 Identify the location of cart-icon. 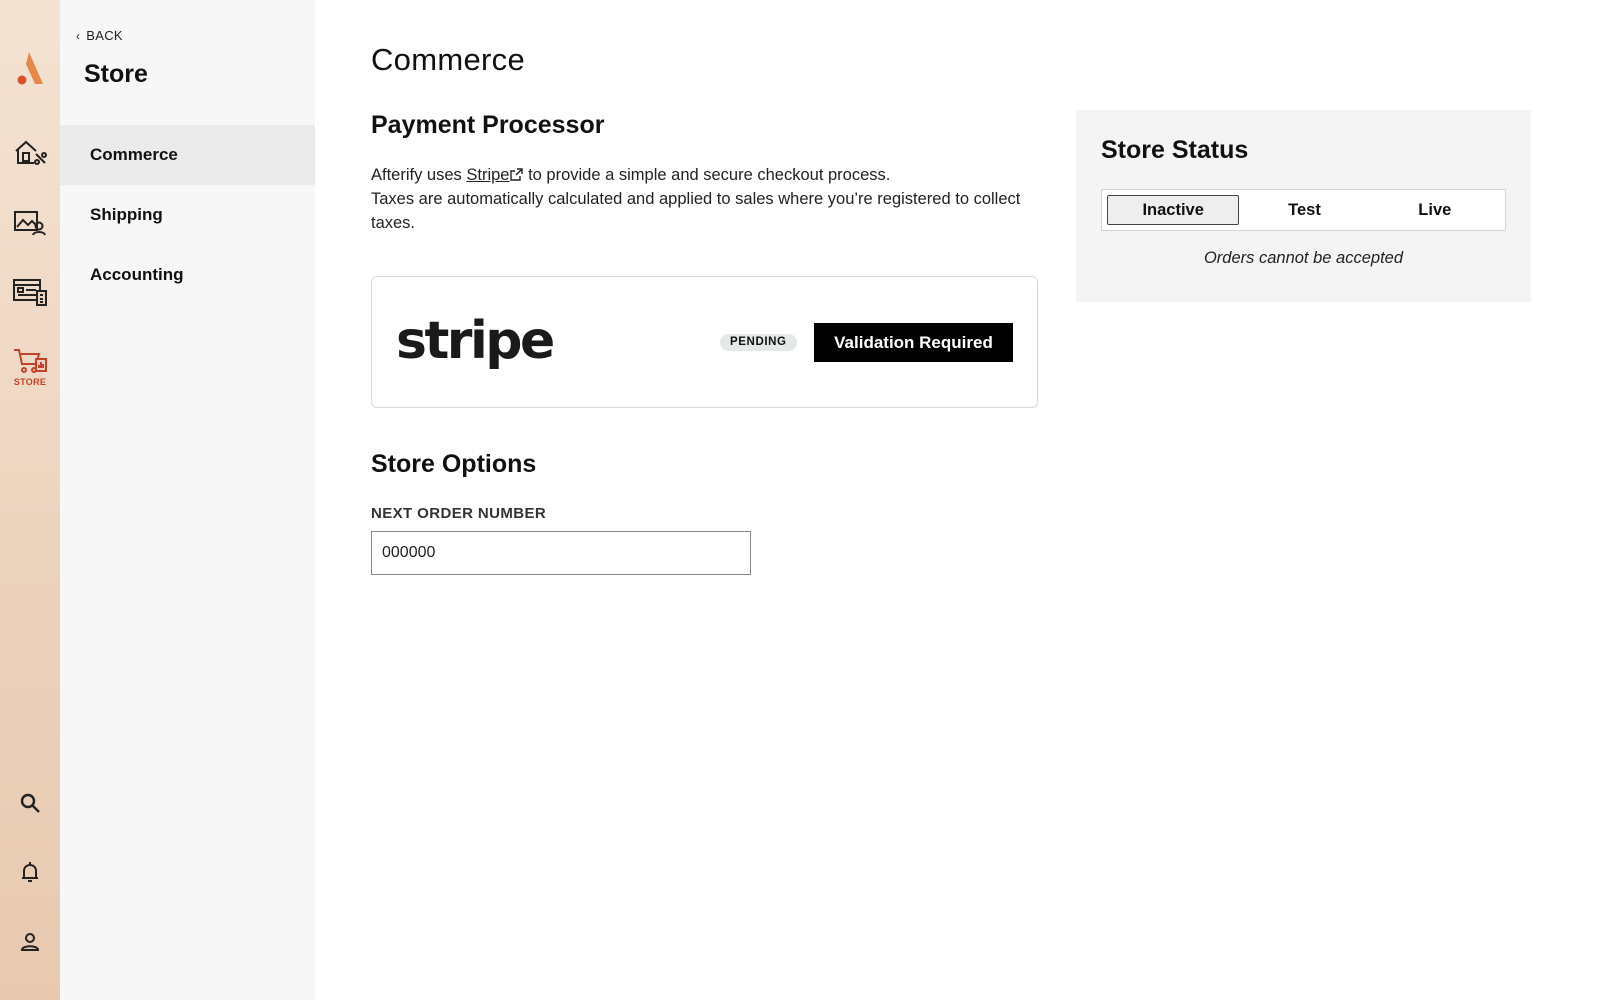
(30, 361).